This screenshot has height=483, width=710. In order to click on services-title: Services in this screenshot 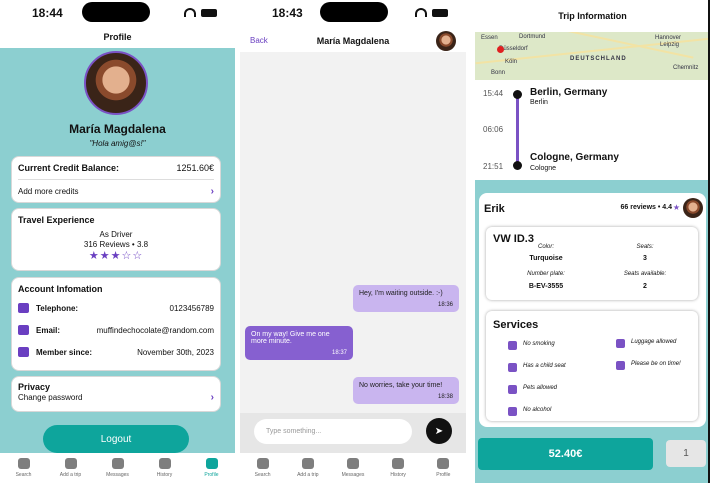, I will do `click(516, 325)`.